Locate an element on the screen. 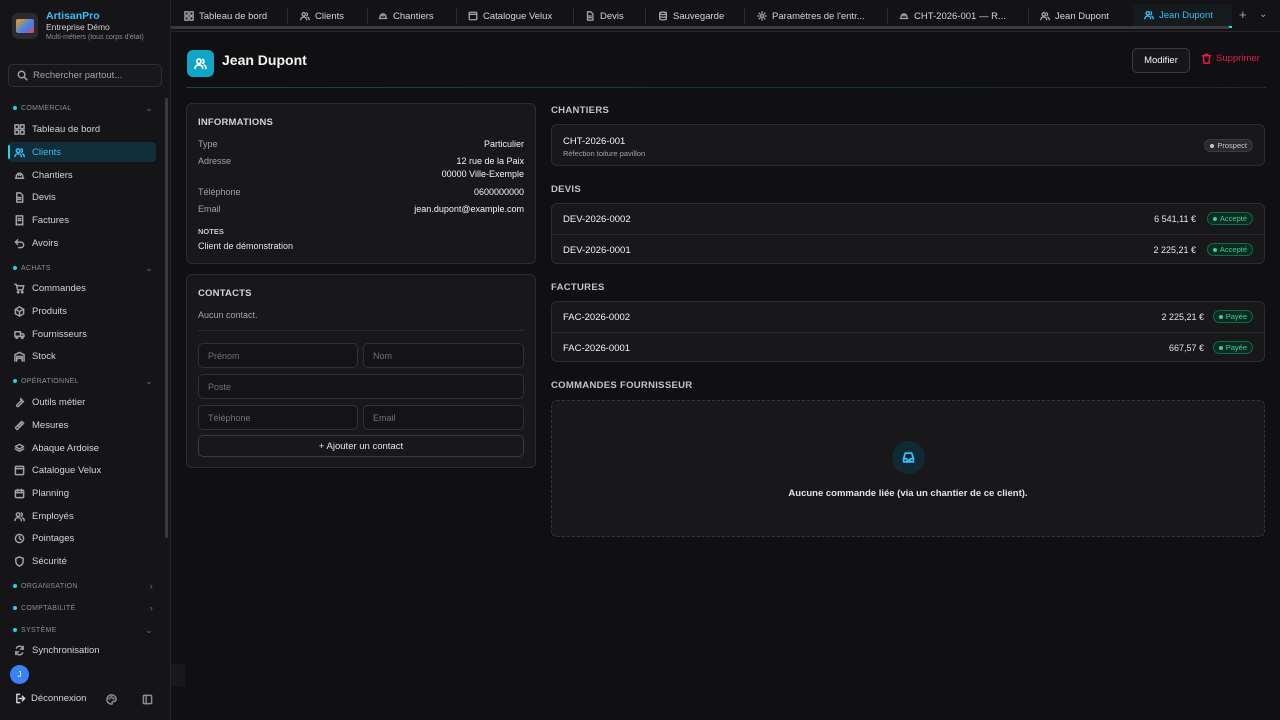  tab-sauvegarde: Sauvegarde is located at coordinates (694, 16).